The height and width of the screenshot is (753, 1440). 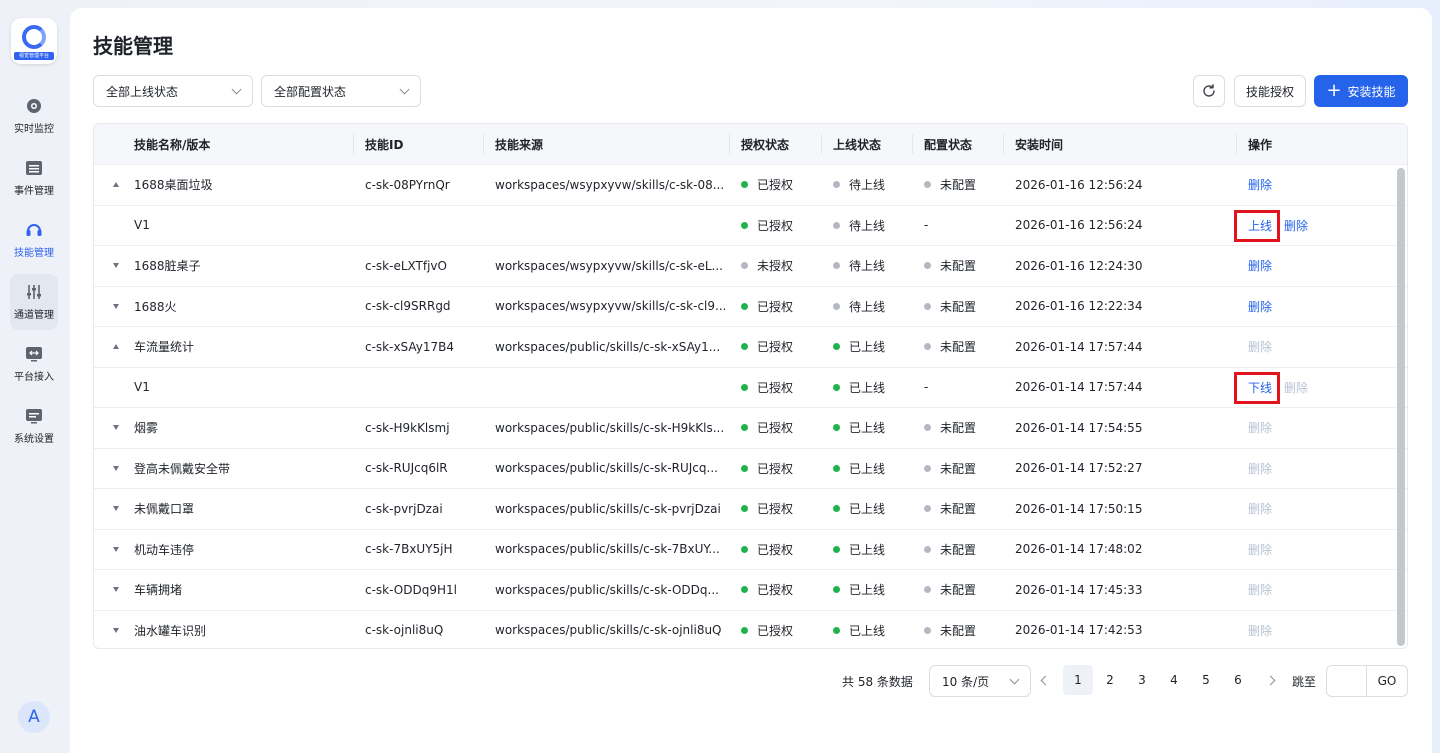 I want to click on auth-status: 未授权, so click(x=767, y=266).